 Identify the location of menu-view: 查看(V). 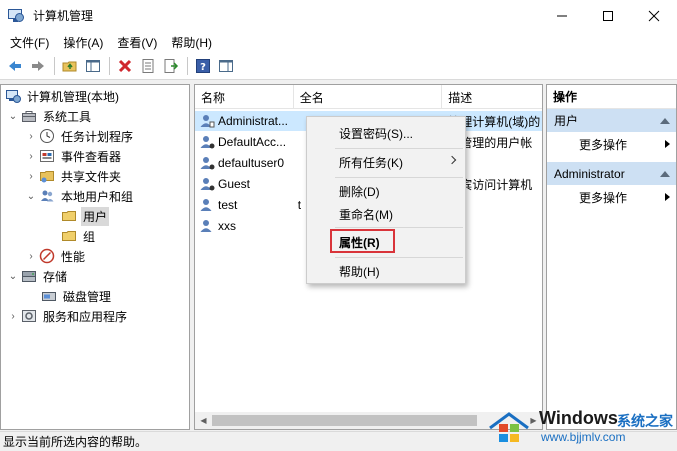
(137, 42).